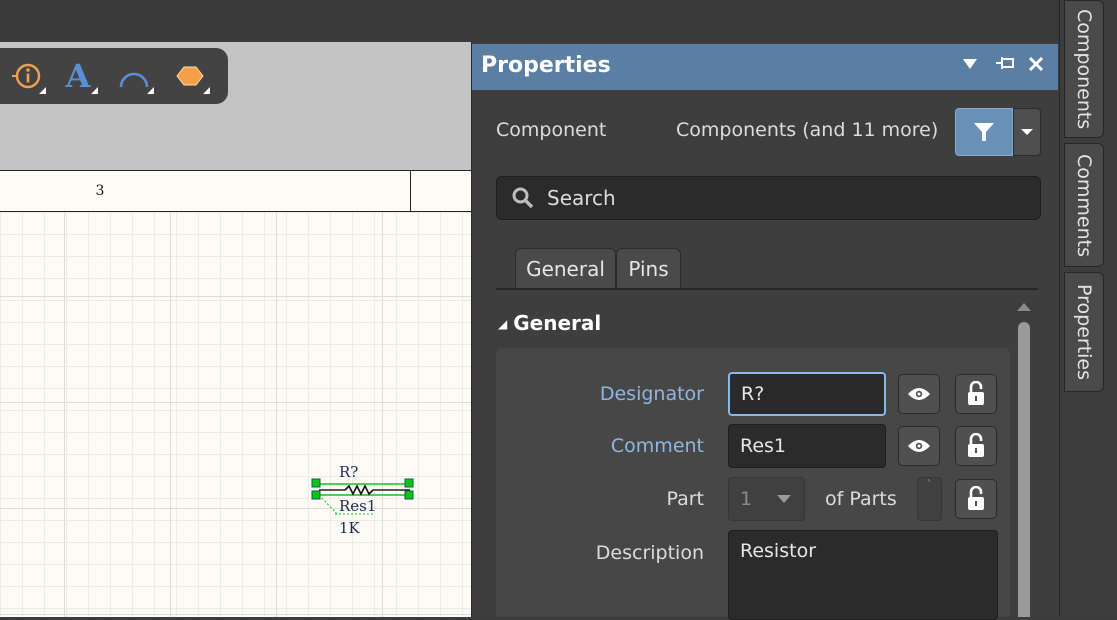 The width and height of the screenshot is (1117, 620). What do you see at coordinates (551, 130) in the screenshot?
I see `object-kind-label: Component` at bounding box center [551, 130].